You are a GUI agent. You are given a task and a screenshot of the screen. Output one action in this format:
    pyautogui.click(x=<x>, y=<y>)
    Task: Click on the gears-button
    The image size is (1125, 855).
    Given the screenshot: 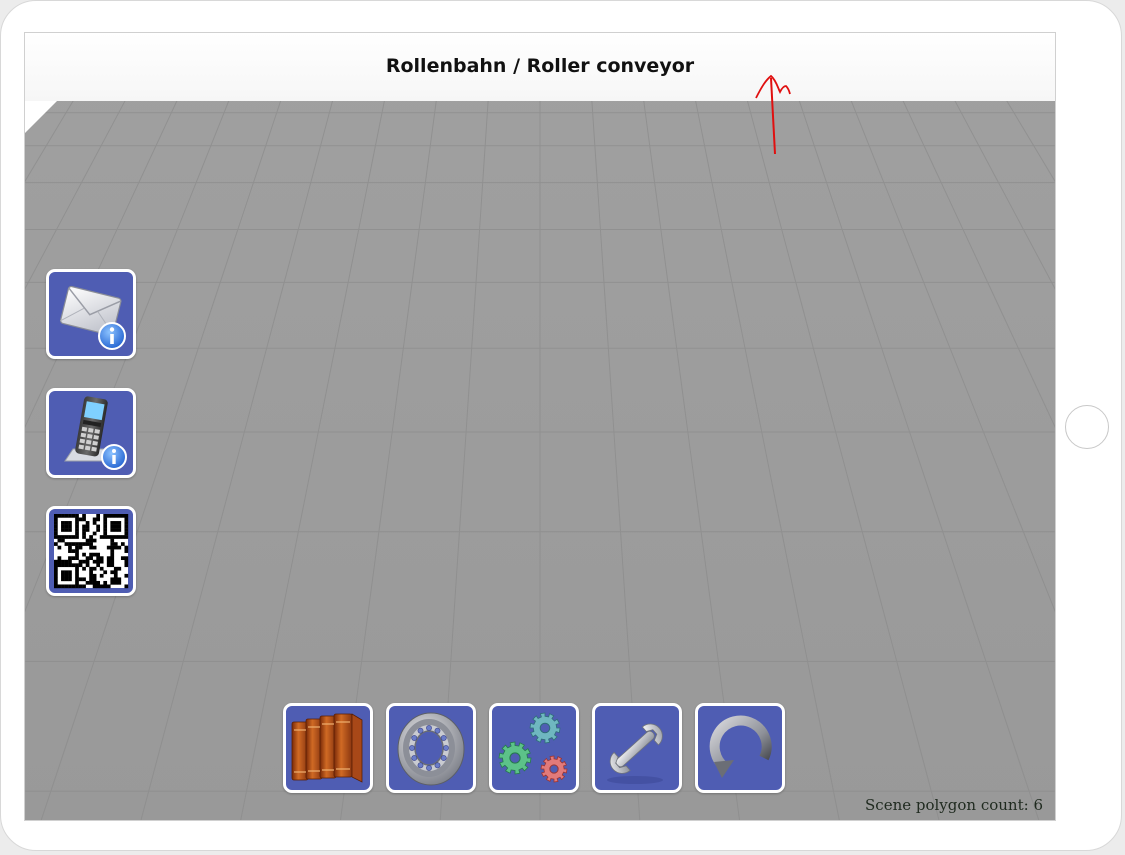 What is the action you would take?
    pyautogui.click(x=534, y=748)
    